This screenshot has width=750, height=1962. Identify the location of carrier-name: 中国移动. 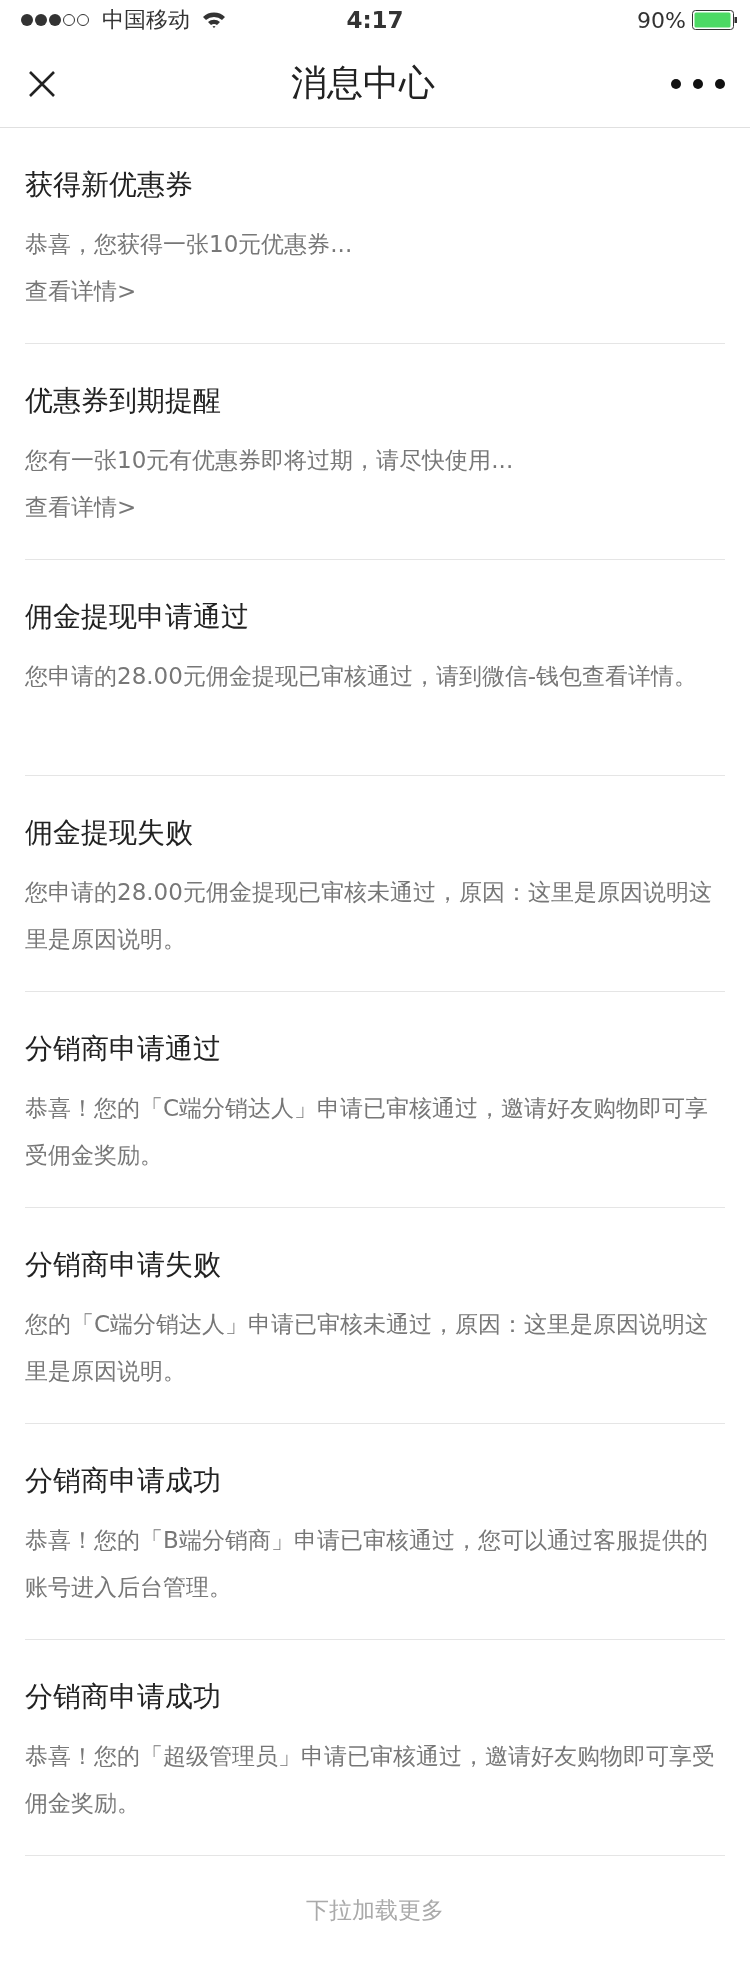
(146, 20).